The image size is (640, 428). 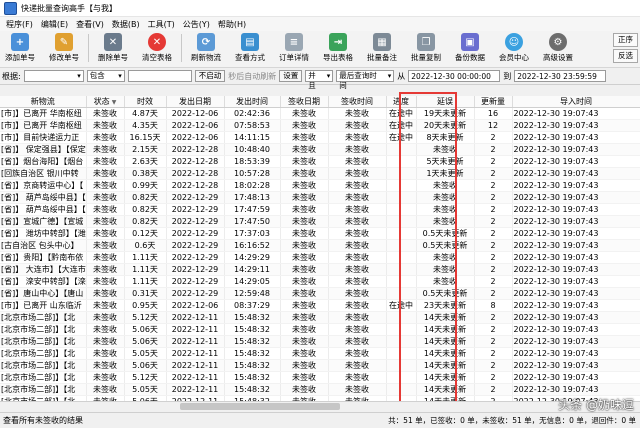 I want to click on cell-new-logistics: [北京市场二部]】【北, so click(x=43, y=389).